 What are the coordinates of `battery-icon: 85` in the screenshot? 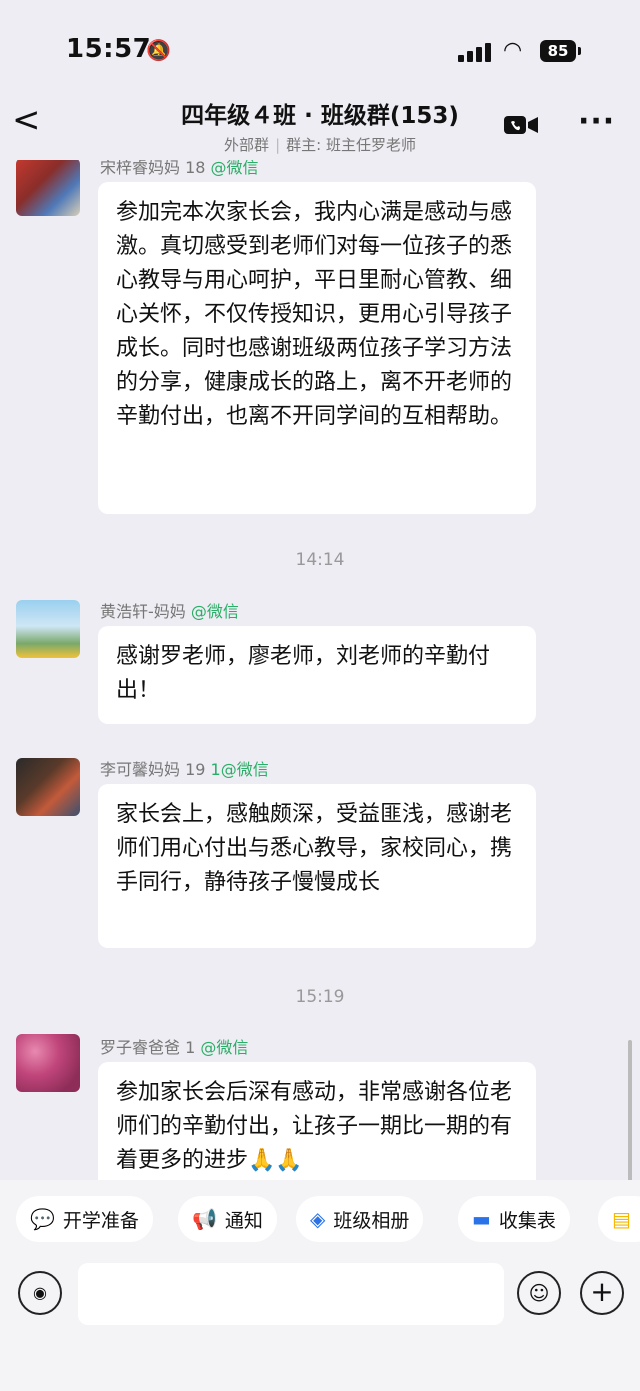 It's located at (560, 51).